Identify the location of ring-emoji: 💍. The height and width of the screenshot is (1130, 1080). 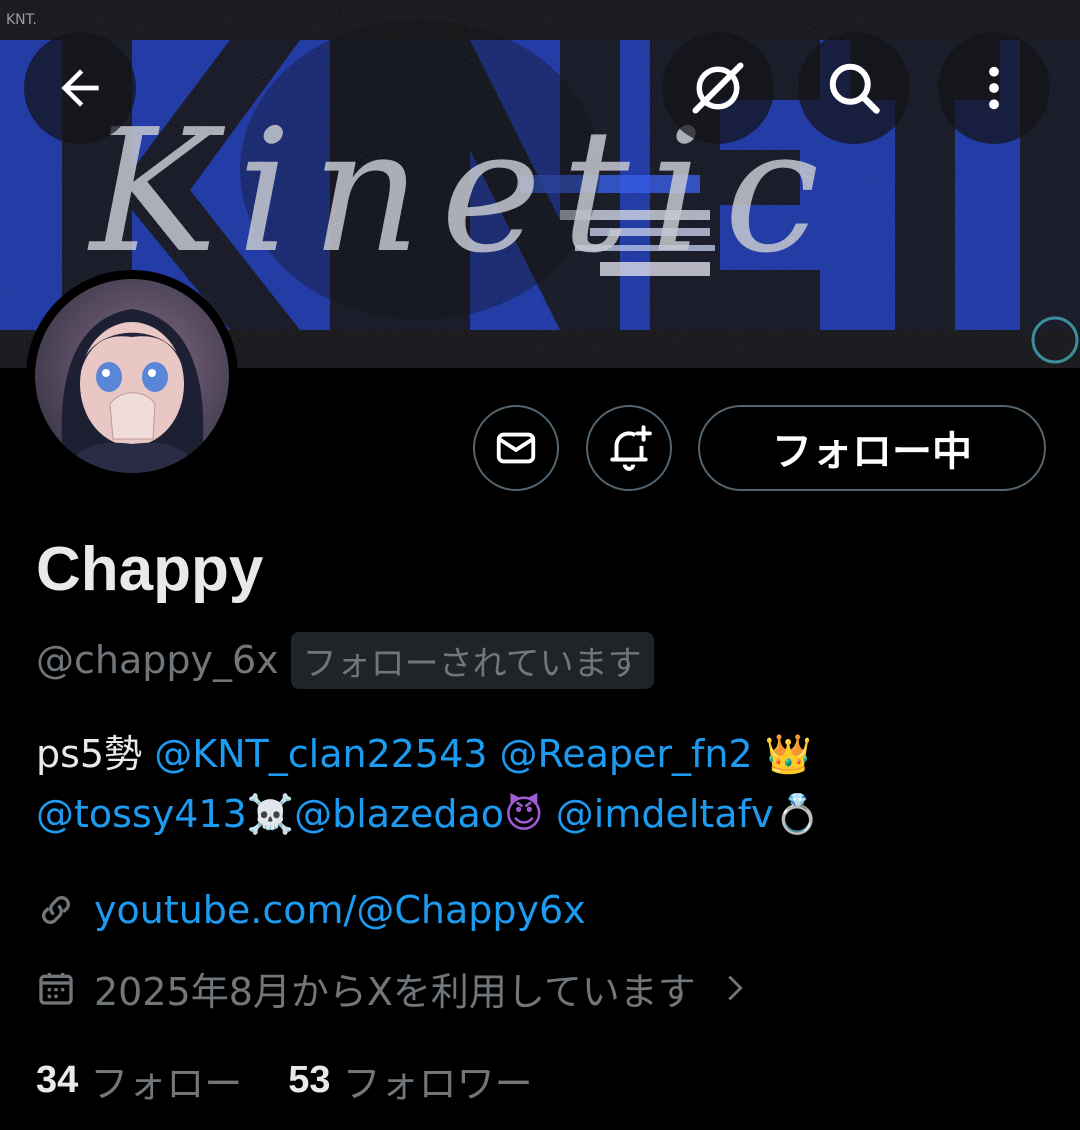
(797, 814).